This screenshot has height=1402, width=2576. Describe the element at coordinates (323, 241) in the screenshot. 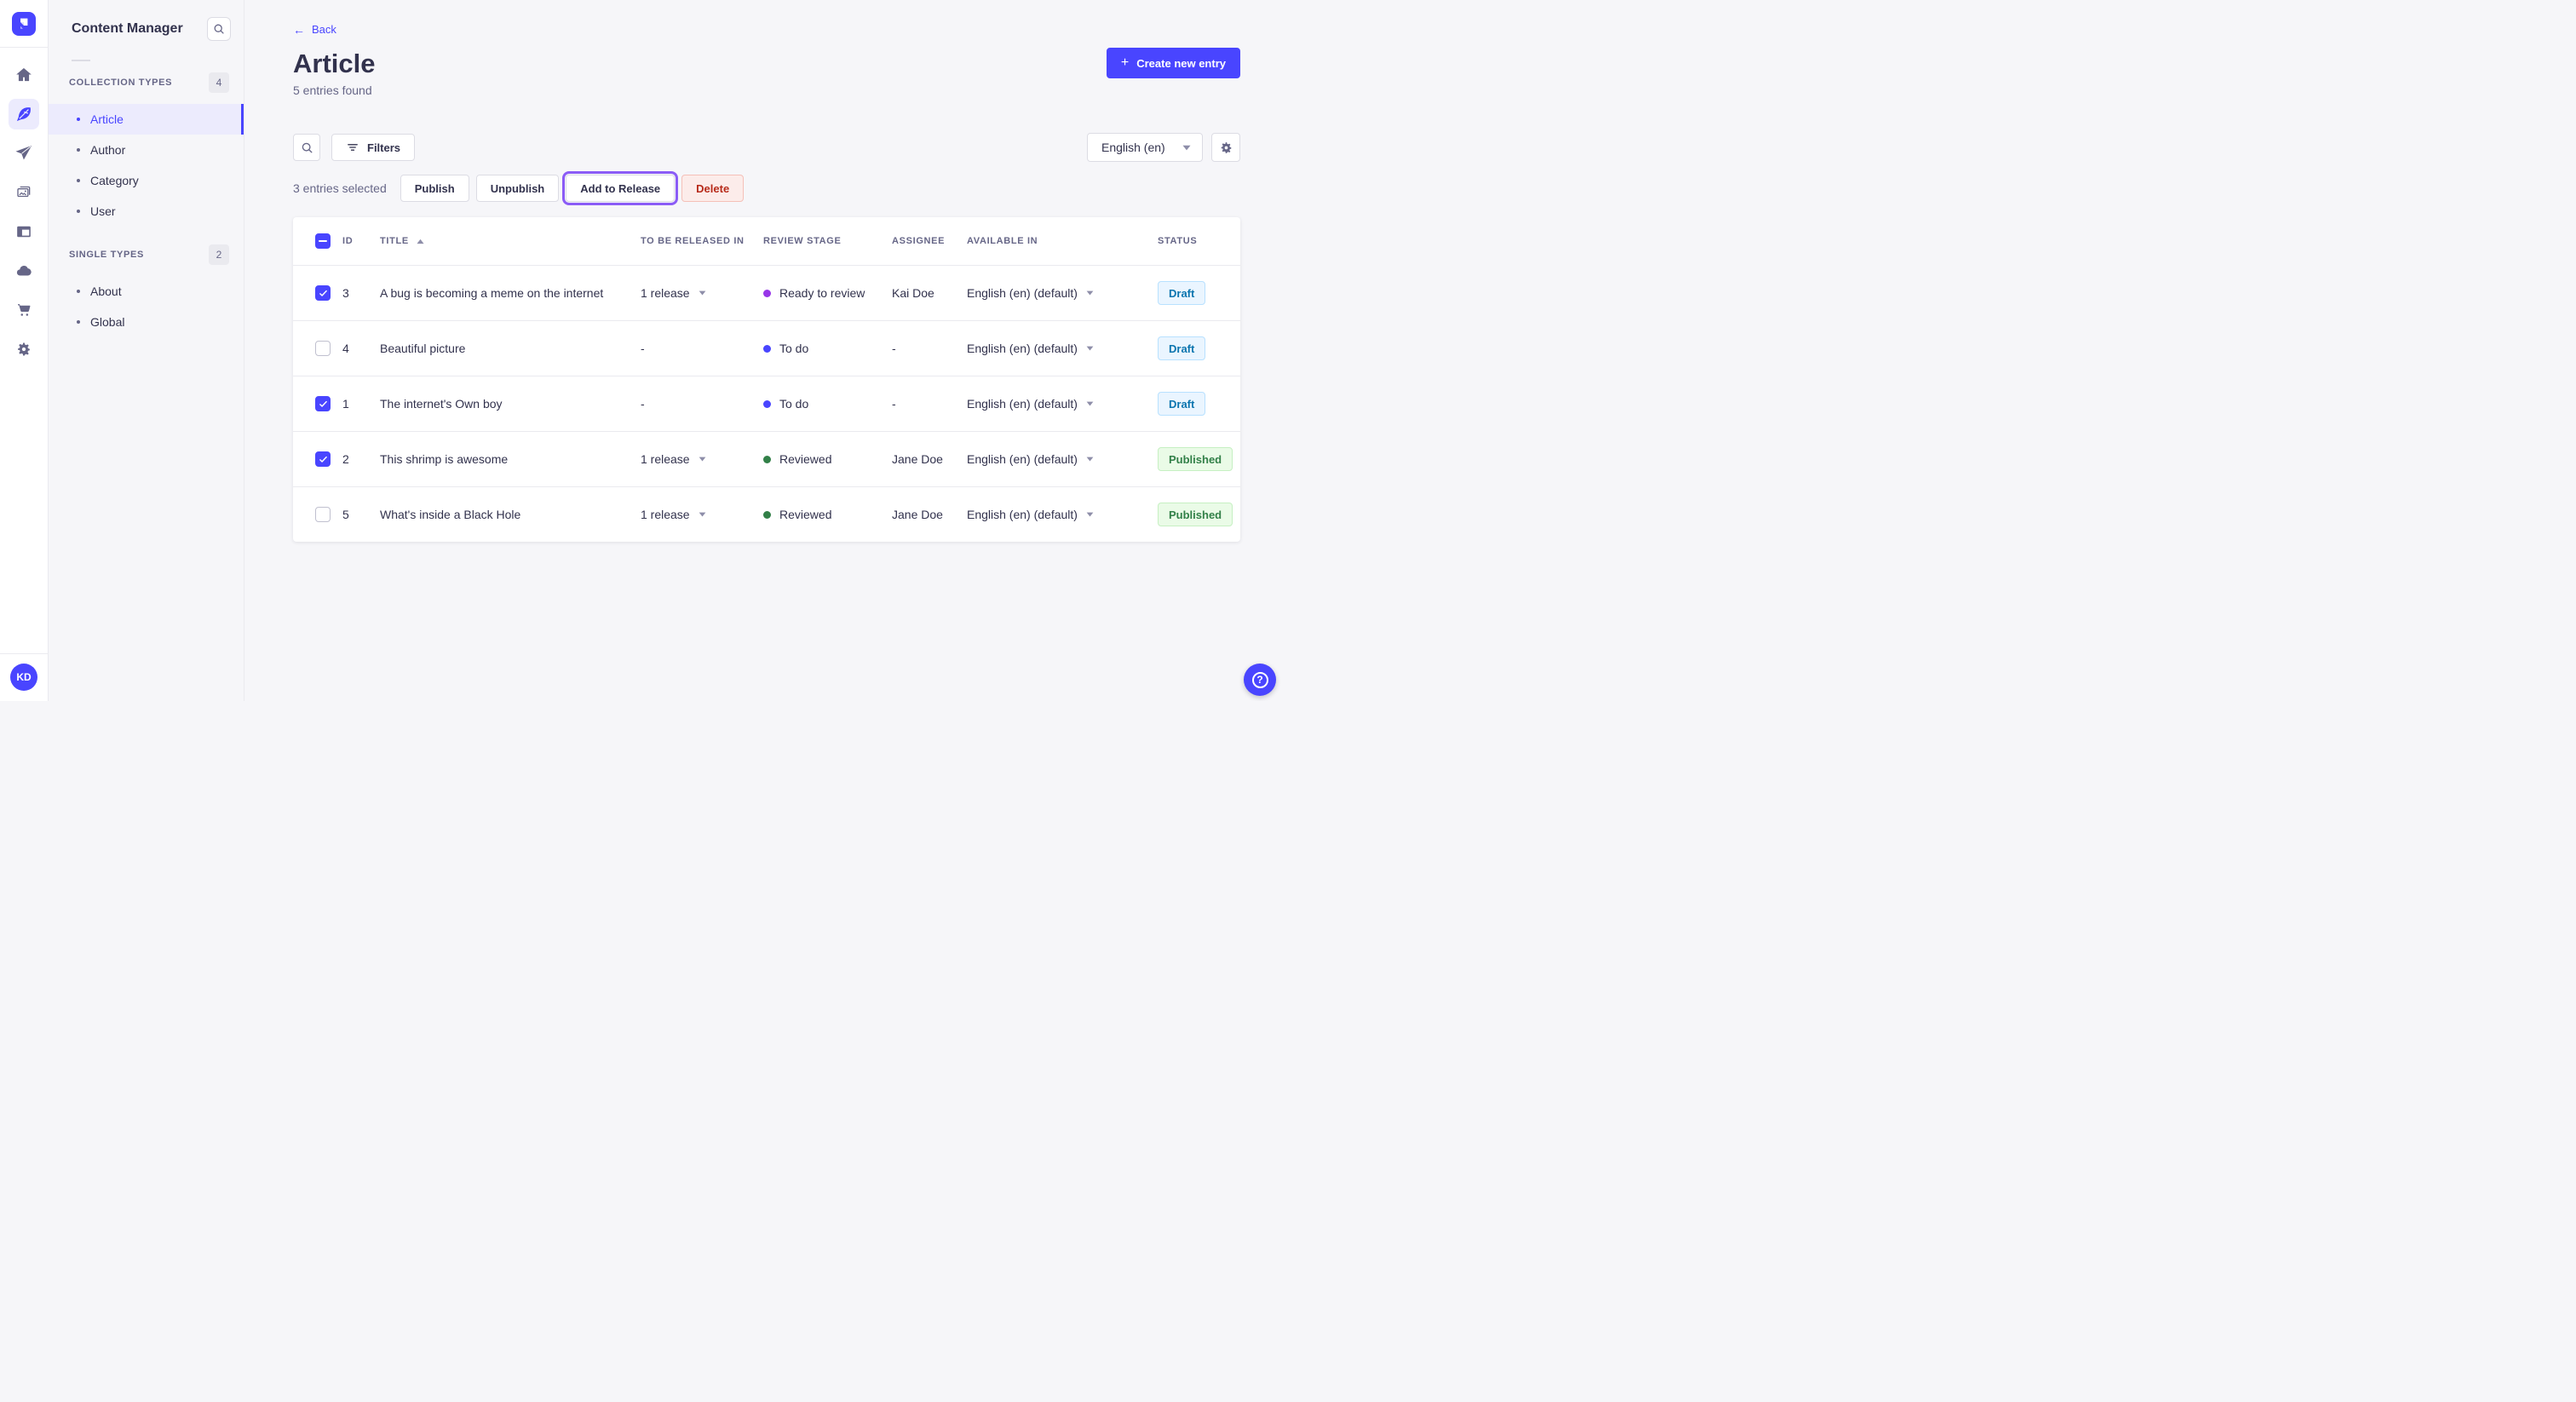

I see `select-all-checkbox` at that location.